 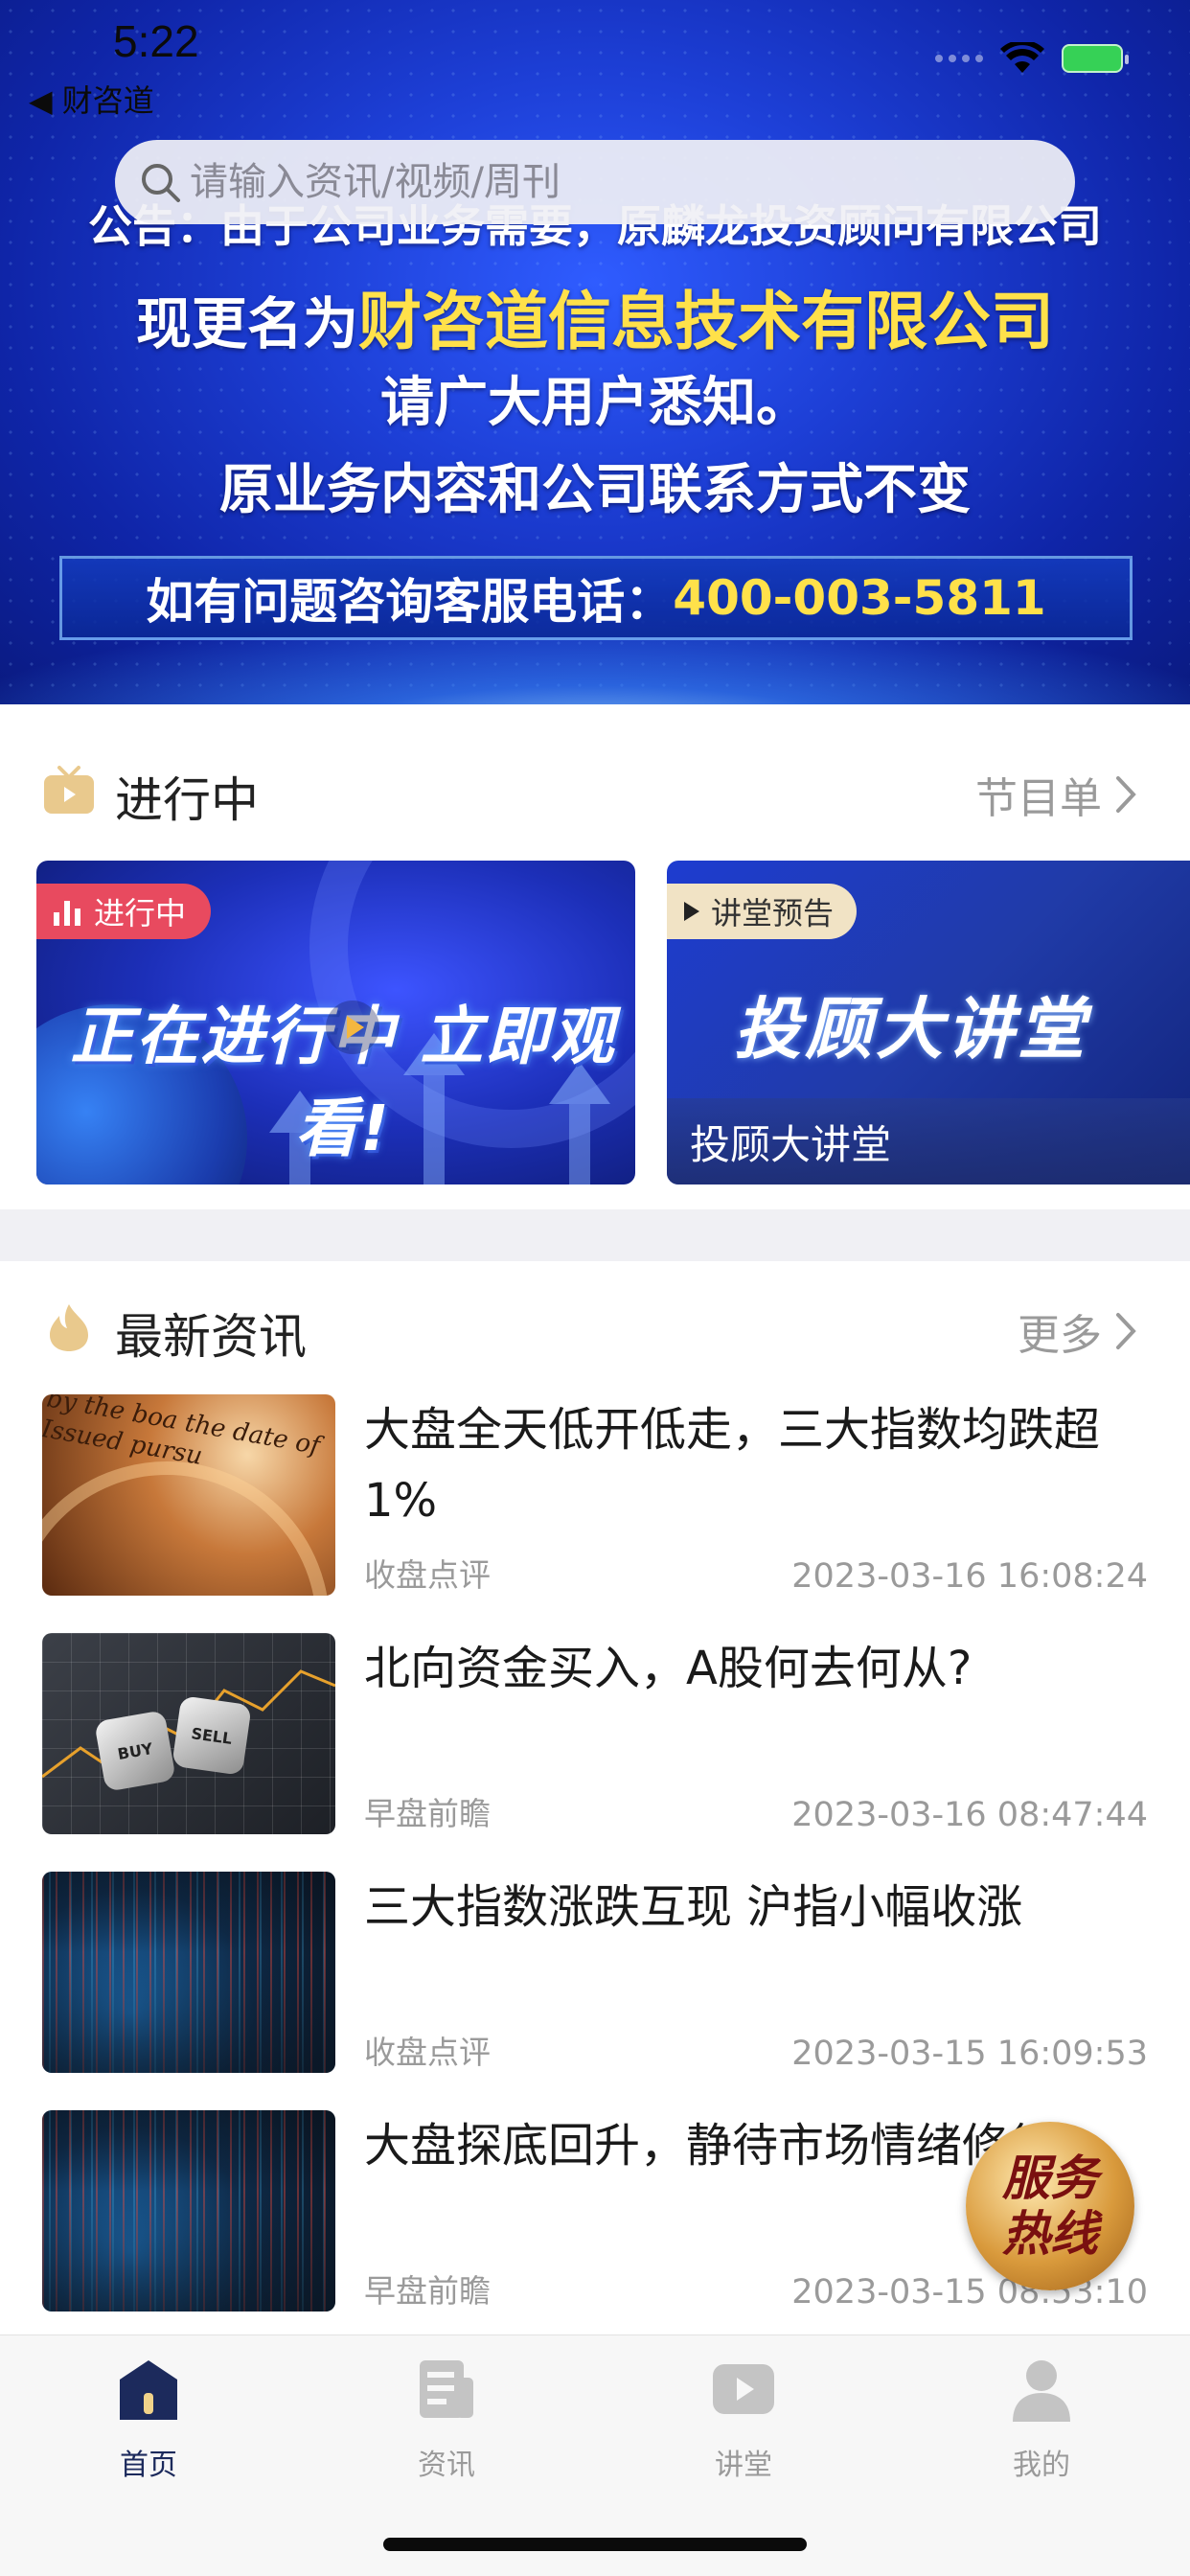 I want to click on news-thumbnail: BUY SELL, so click(x=189, y=1733).